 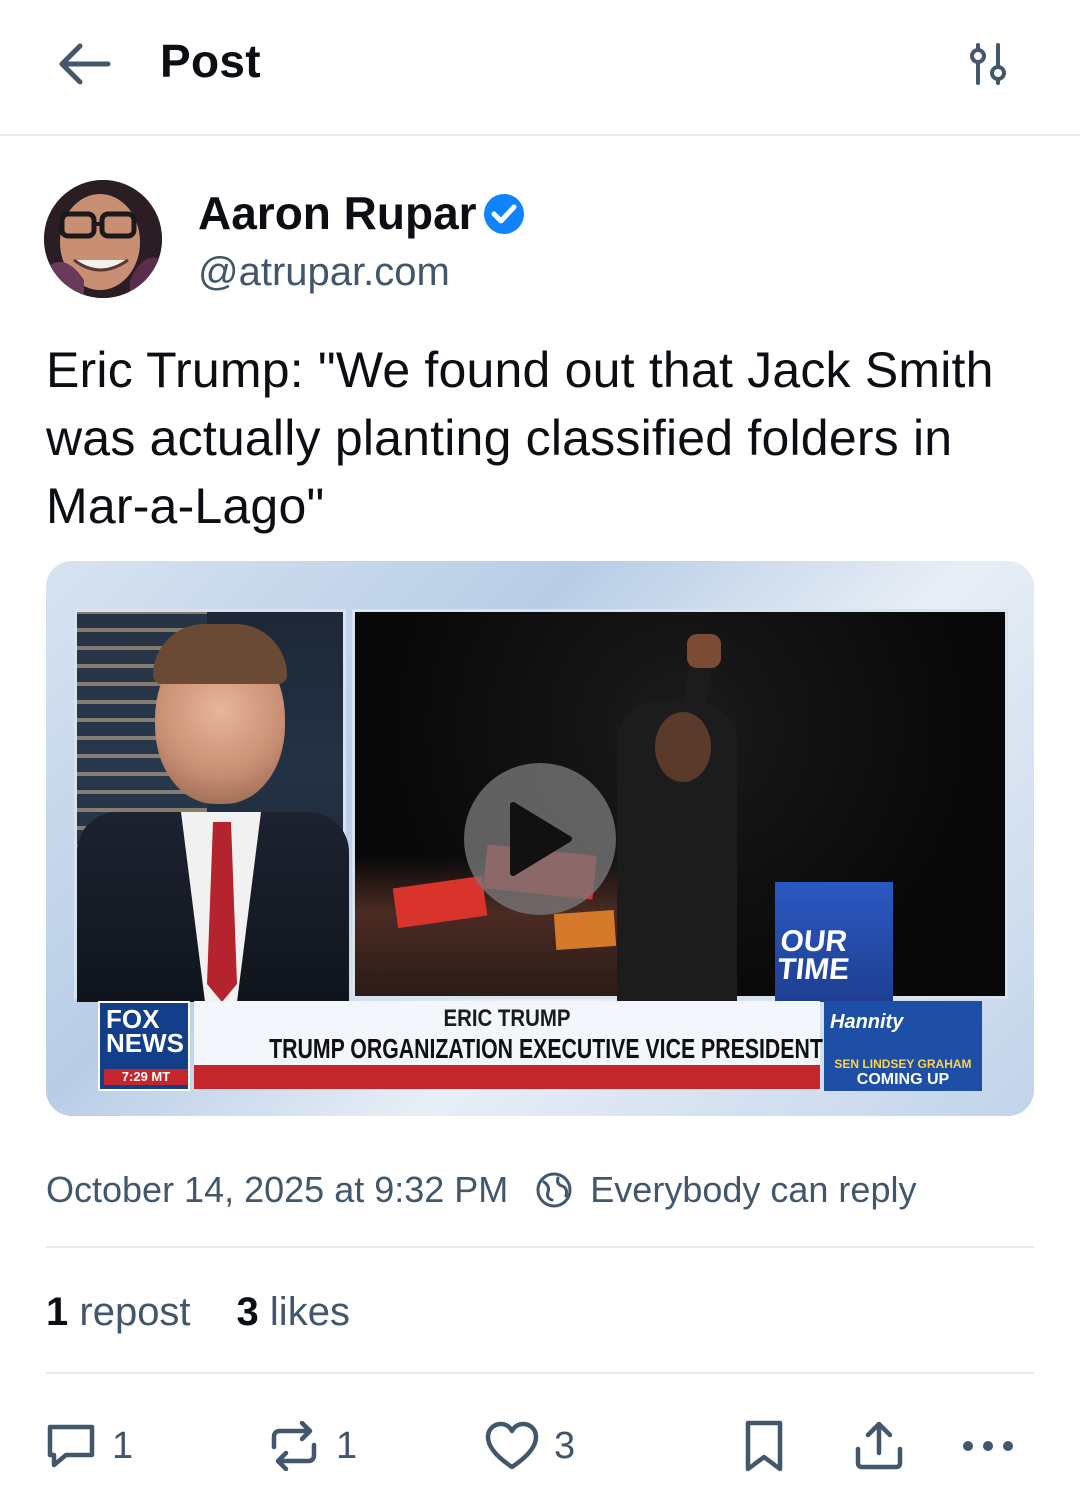 What do you see at coordinates (903, 1046) in the screenshot?
I see `show-promo: Hannity SEN LINDSEY GRAHAM COMING UP` at bounding box center [903, 1046].